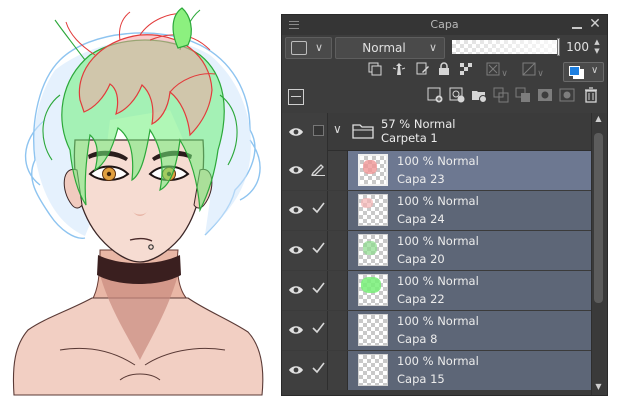 The image size is (621, 410). I want to click on layer-row-body: 100 % Normal Capa 23, so click(469, 170).